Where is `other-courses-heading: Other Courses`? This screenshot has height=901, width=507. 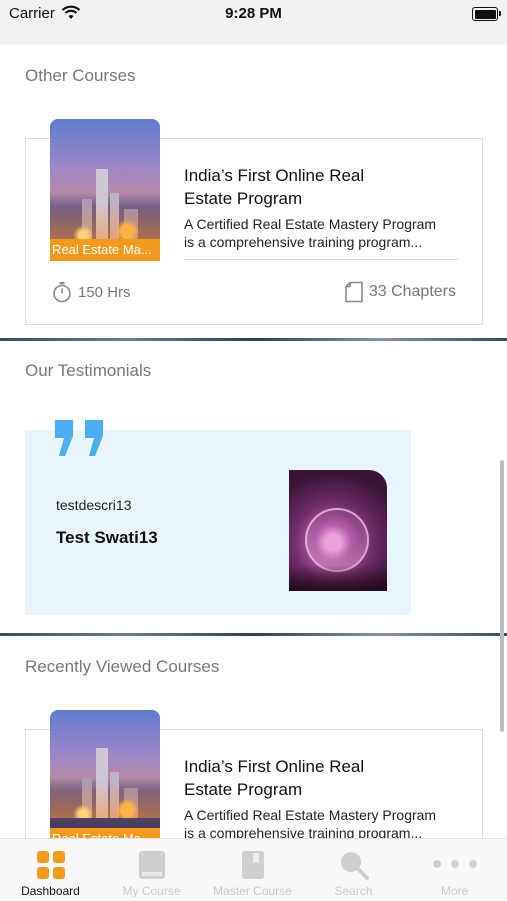 other-courses-heading: Other Courses is located at coordinates (80, 75).